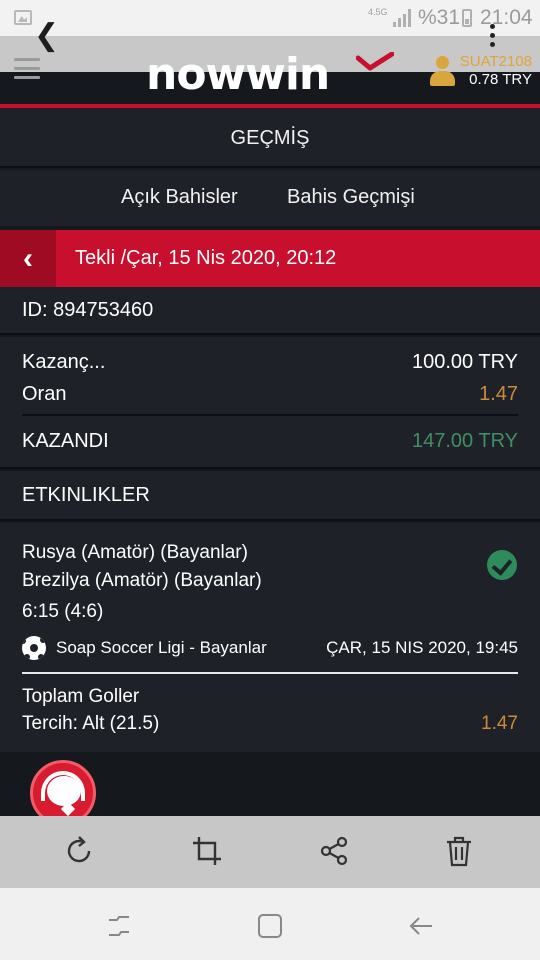  What do you see at coordinates (44, 394) in the screenshot?
I see `odds-label: Oran` at bounding box center [44, 394].